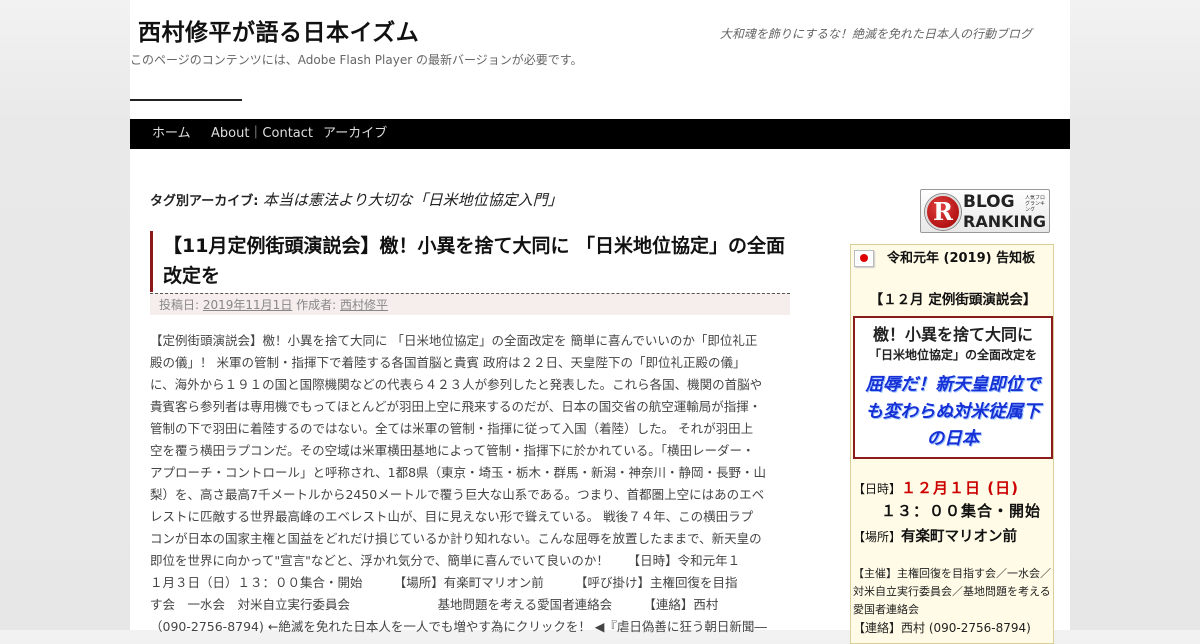 The width and height of the screenshot is (1200, 644). I want to click on notice-event-title: 【１２月 定例街頭演説会】, so click(953, 300).